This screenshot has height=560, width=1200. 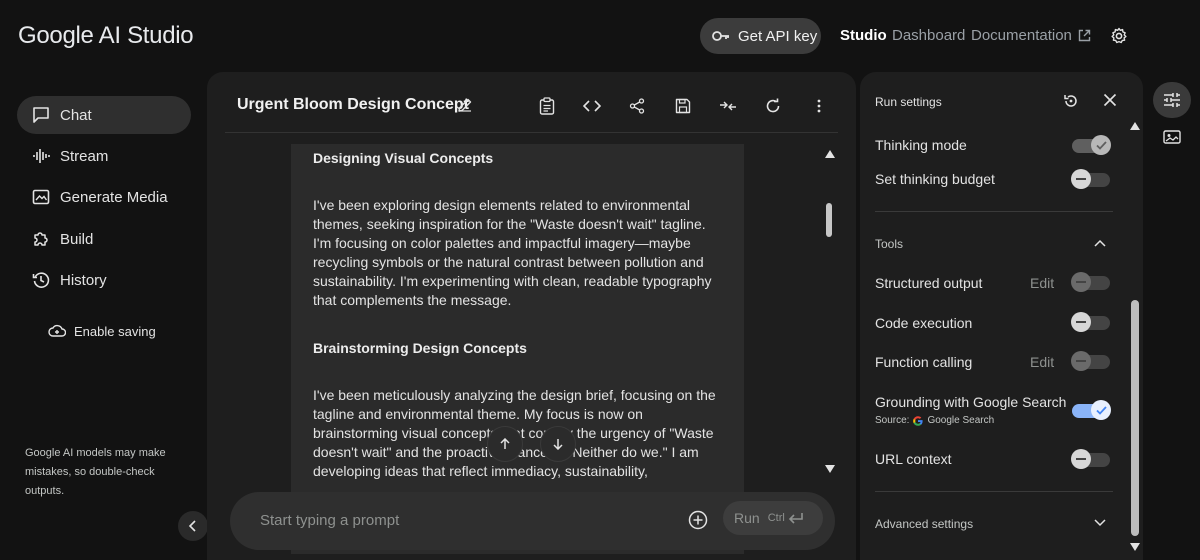 I want to click on sidebar-item-history: History, so click(x=104, y=280).